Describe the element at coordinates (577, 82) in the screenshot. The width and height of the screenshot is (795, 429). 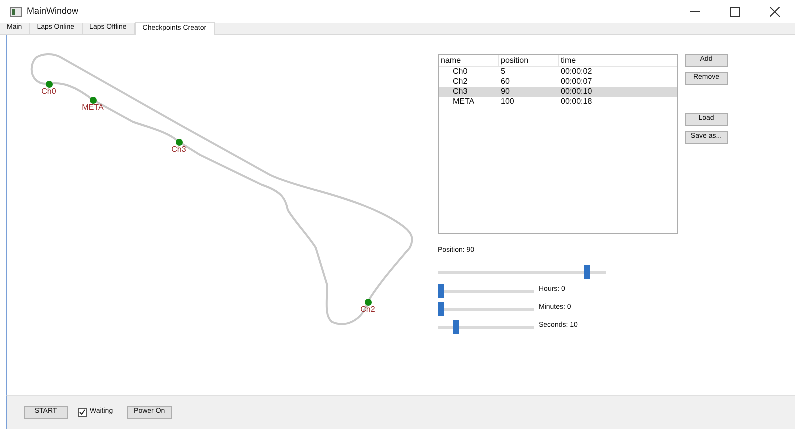
I see `table-cell-text: 00:00:07` at that location.